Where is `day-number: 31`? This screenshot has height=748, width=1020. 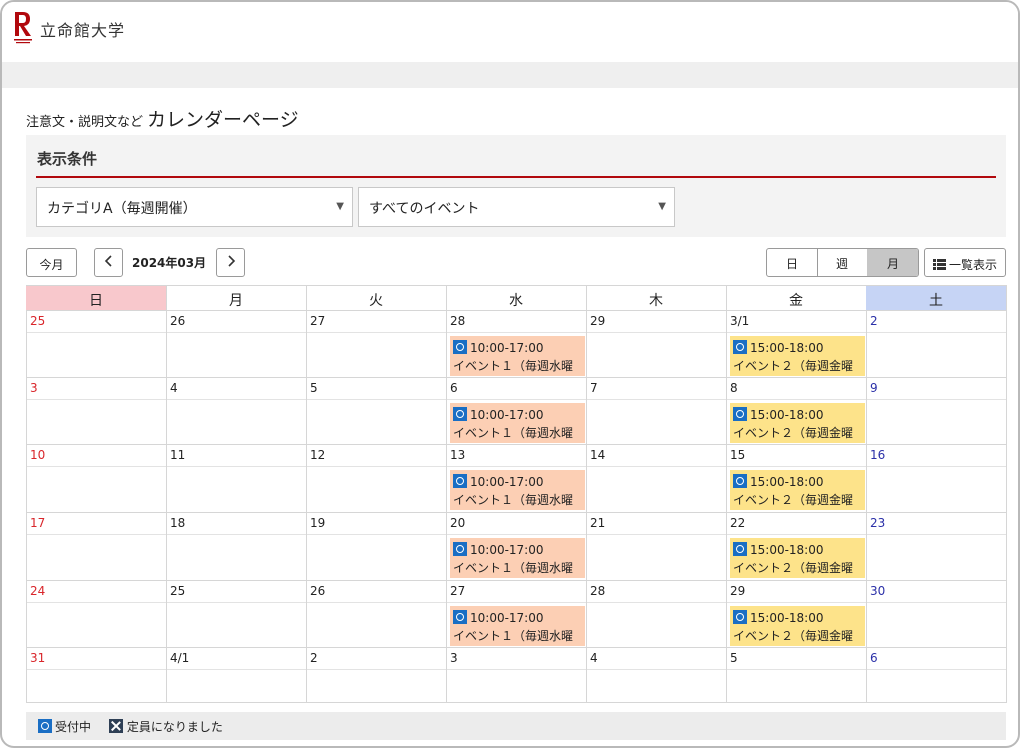
day-number: 31 is located at coordinates (96, 659).